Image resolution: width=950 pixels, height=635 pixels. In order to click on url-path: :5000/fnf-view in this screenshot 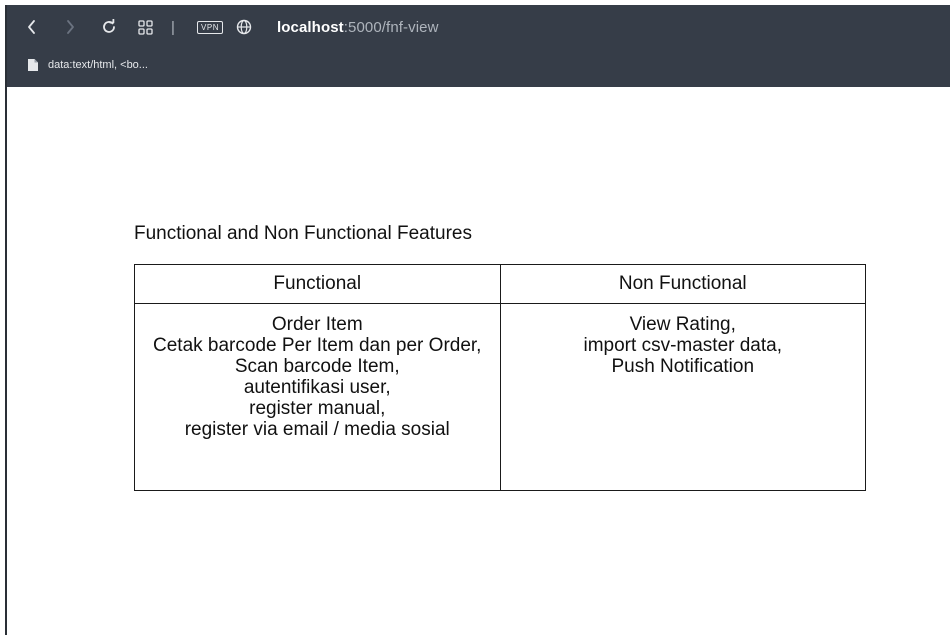, I will do `click(391, 27)`.